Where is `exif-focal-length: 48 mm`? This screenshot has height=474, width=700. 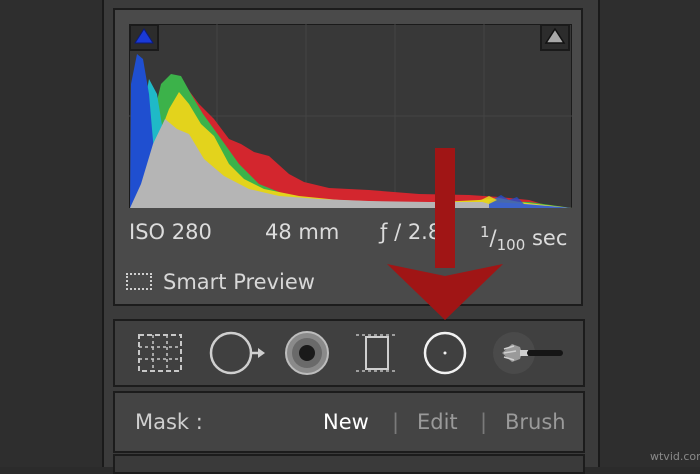
exif-focal-length: 48 mm is located at coordinates (302, 232).